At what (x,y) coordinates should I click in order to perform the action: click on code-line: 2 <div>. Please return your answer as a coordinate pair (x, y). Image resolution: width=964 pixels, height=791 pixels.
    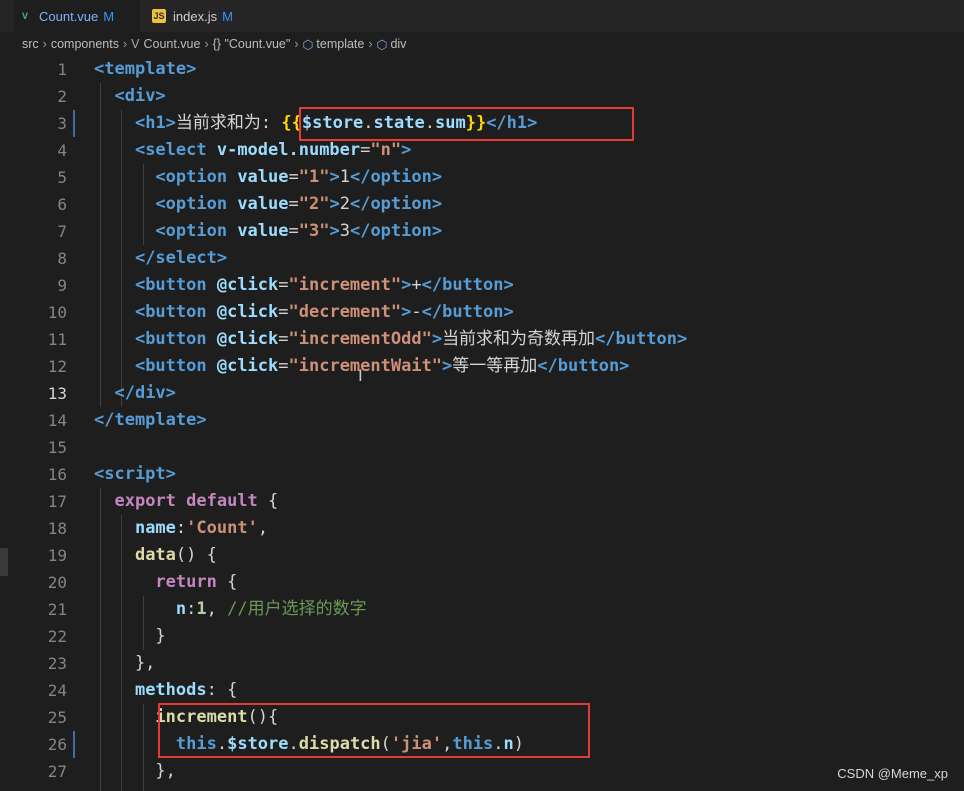
    Looking at the image, I should click on (482, 96).